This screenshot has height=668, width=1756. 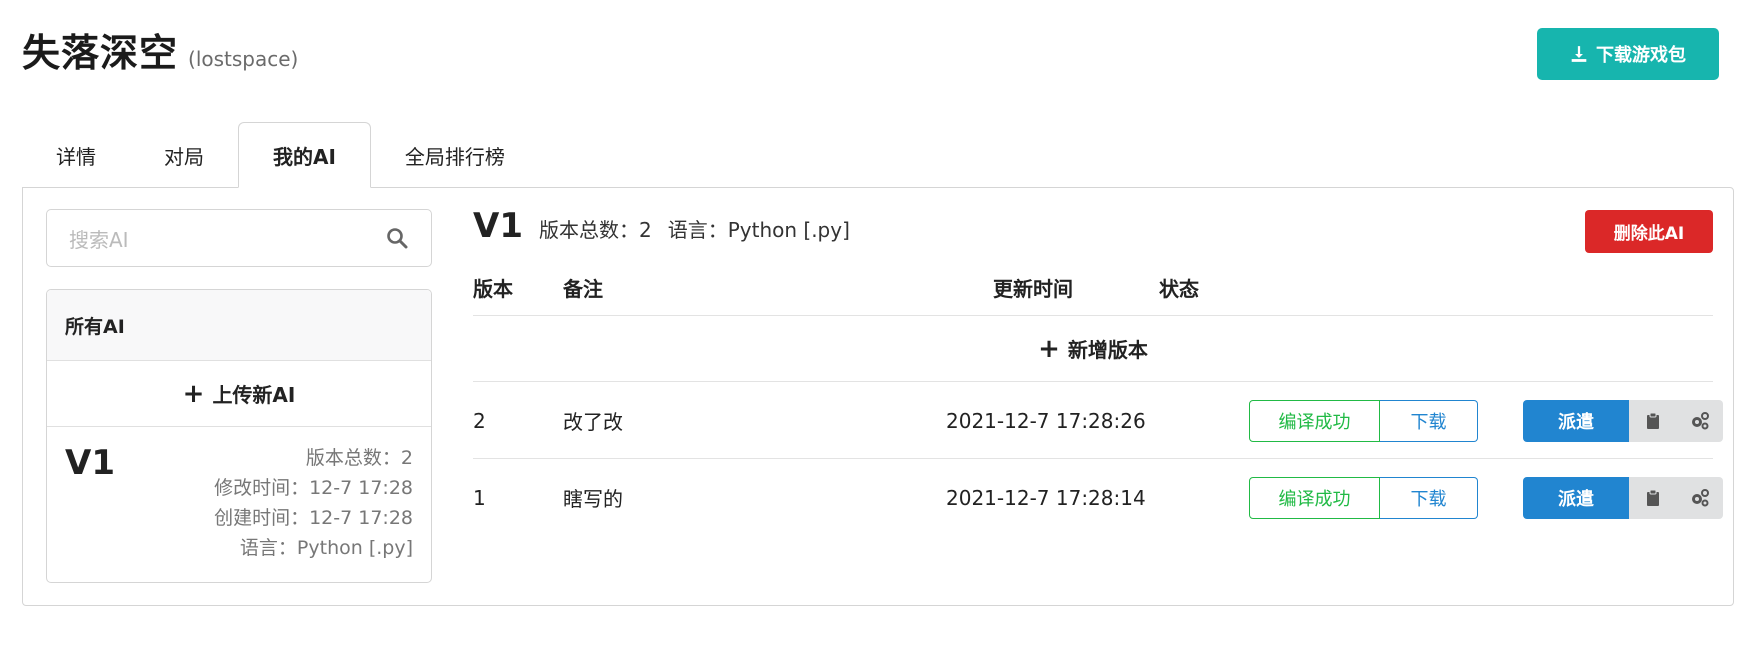 What do you see at coordinates (1093, 228) in the screenshot?
I see `ai-detail-header: V1 版本总数：2 语言：Python [.py]` at bounding box center [1093, 228].